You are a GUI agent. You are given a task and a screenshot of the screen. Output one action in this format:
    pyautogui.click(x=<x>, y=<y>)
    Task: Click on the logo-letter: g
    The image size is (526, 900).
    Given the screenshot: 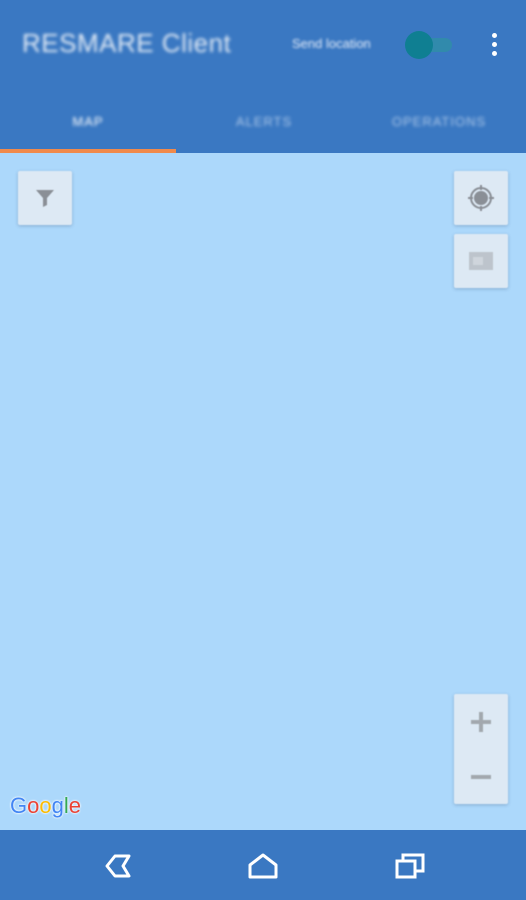 What is the action you would take?
    pyautogui.click(x=57, y=805)
    